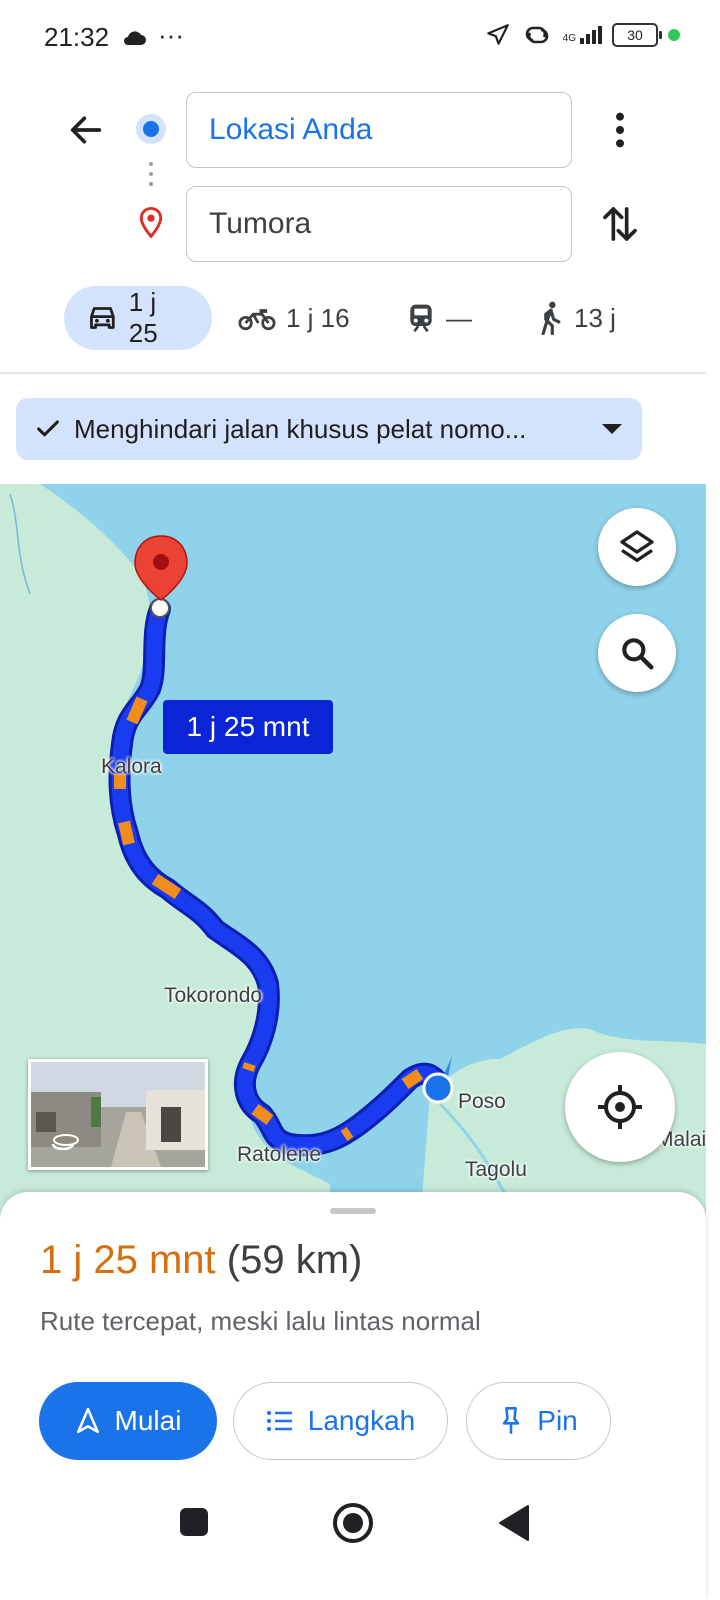 This screenshot has height=1600, width=720. Describe the element at coordinates (260, 1321) in the screenshot. I see `route-description: Rute tercepat, meski lalu lintas normal` at that location.